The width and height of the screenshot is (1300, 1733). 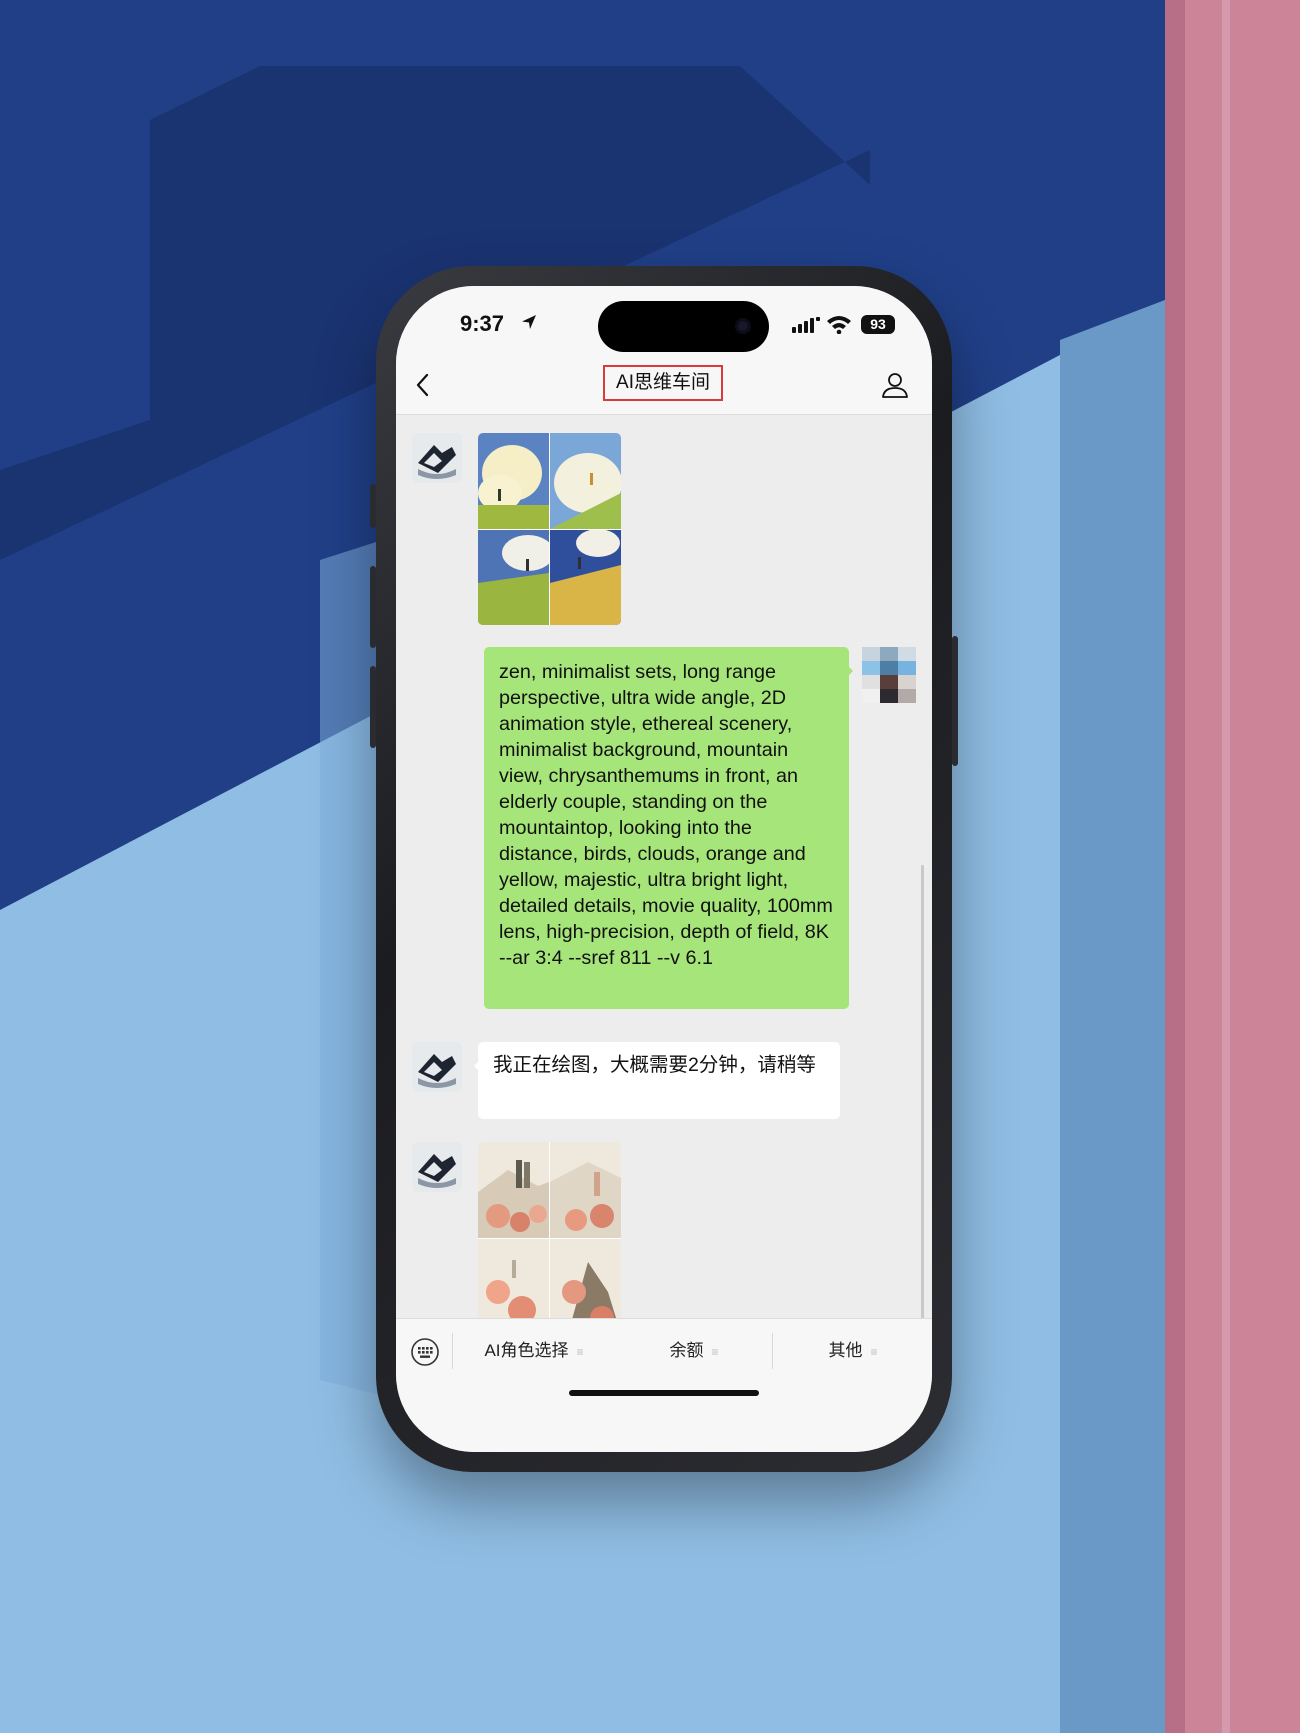 I want to click on menu-balance: 余额 ≡, so click(x=694, y=1351).